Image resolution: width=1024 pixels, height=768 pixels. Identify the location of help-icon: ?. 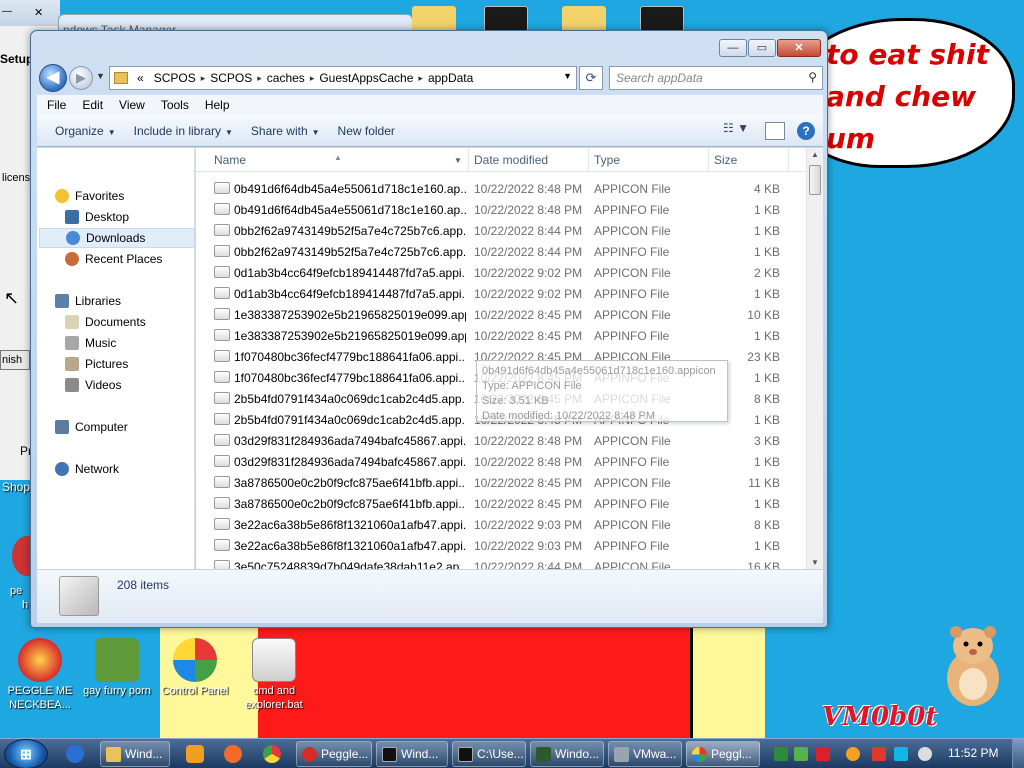
(806, 131).